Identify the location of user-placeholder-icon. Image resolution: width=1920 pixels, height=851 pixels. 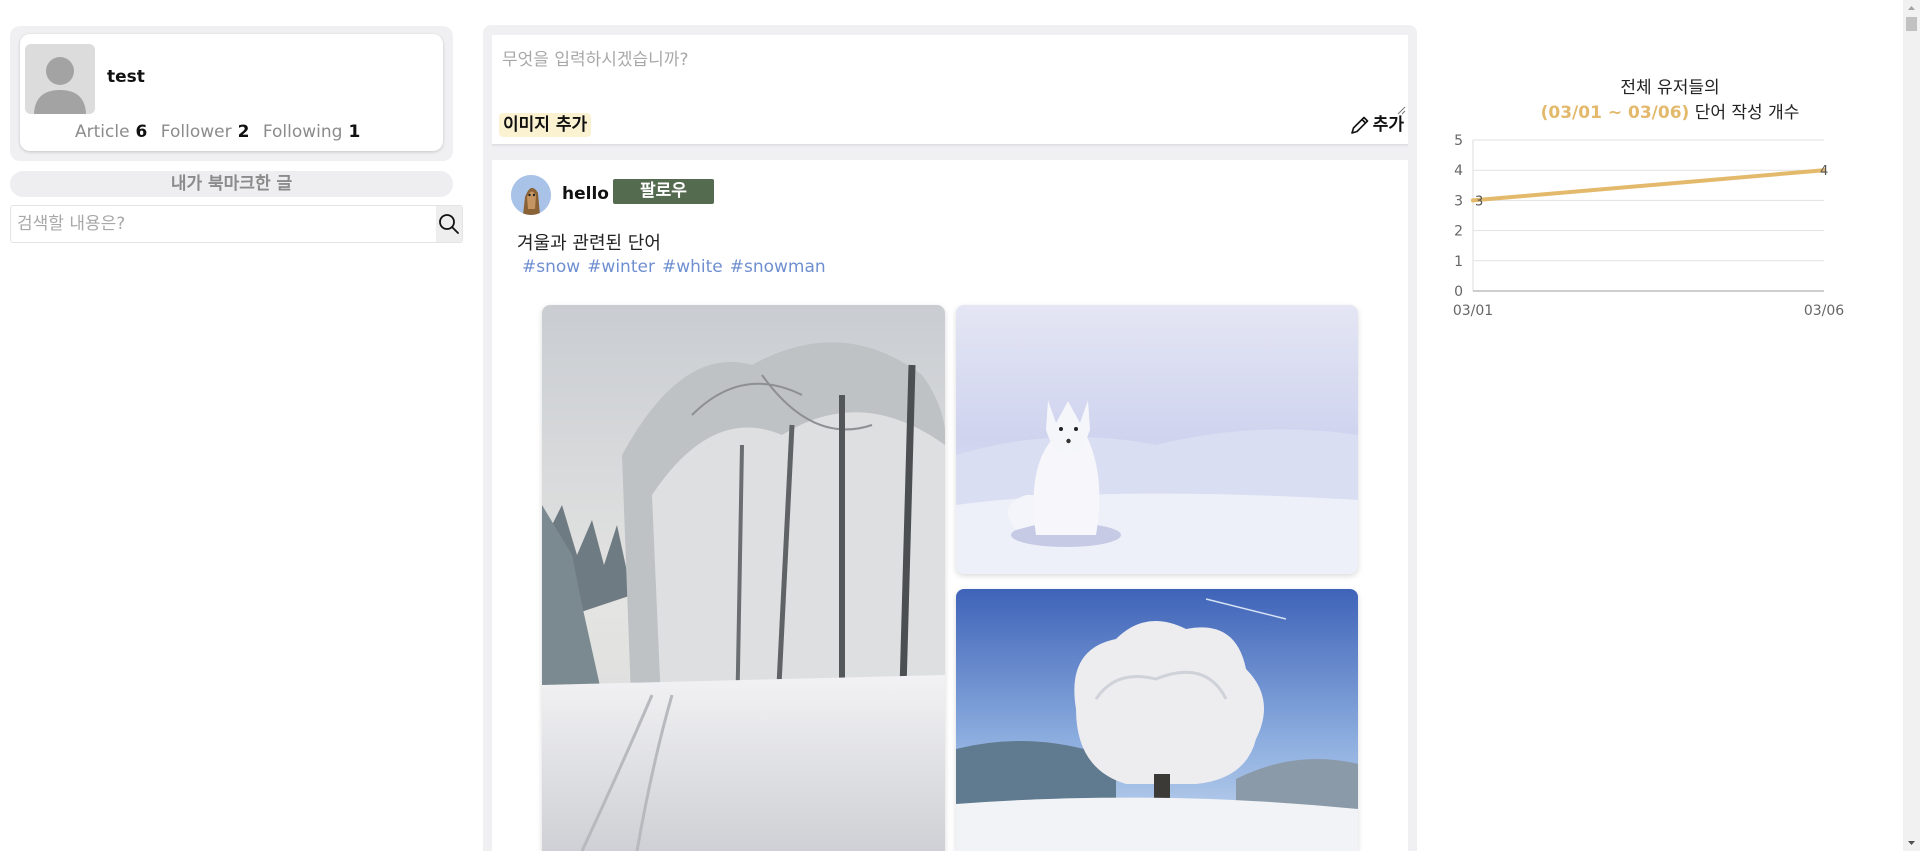
(60, 79).